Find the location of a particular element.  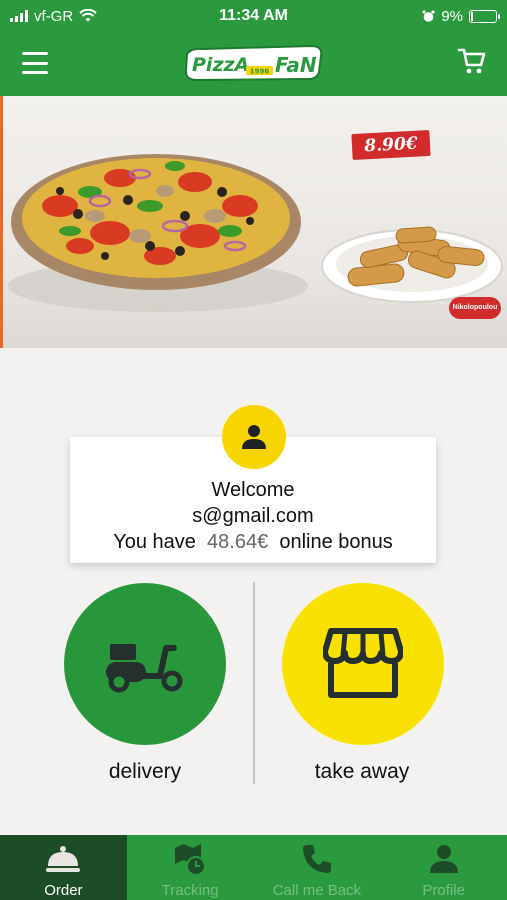

nav-label-order: Order is located at coordinates (63, 890).